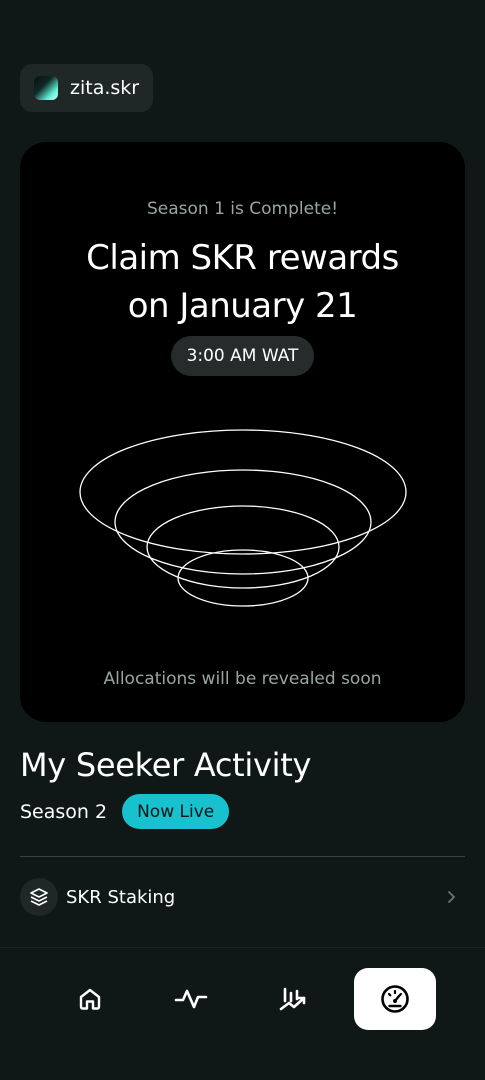 The width and height of the screenshot is (485, 1080). Describe the element at coordinates (242, 897) in the screenshot. I see `list-item-skr-staking: SKR Staking` at that location.